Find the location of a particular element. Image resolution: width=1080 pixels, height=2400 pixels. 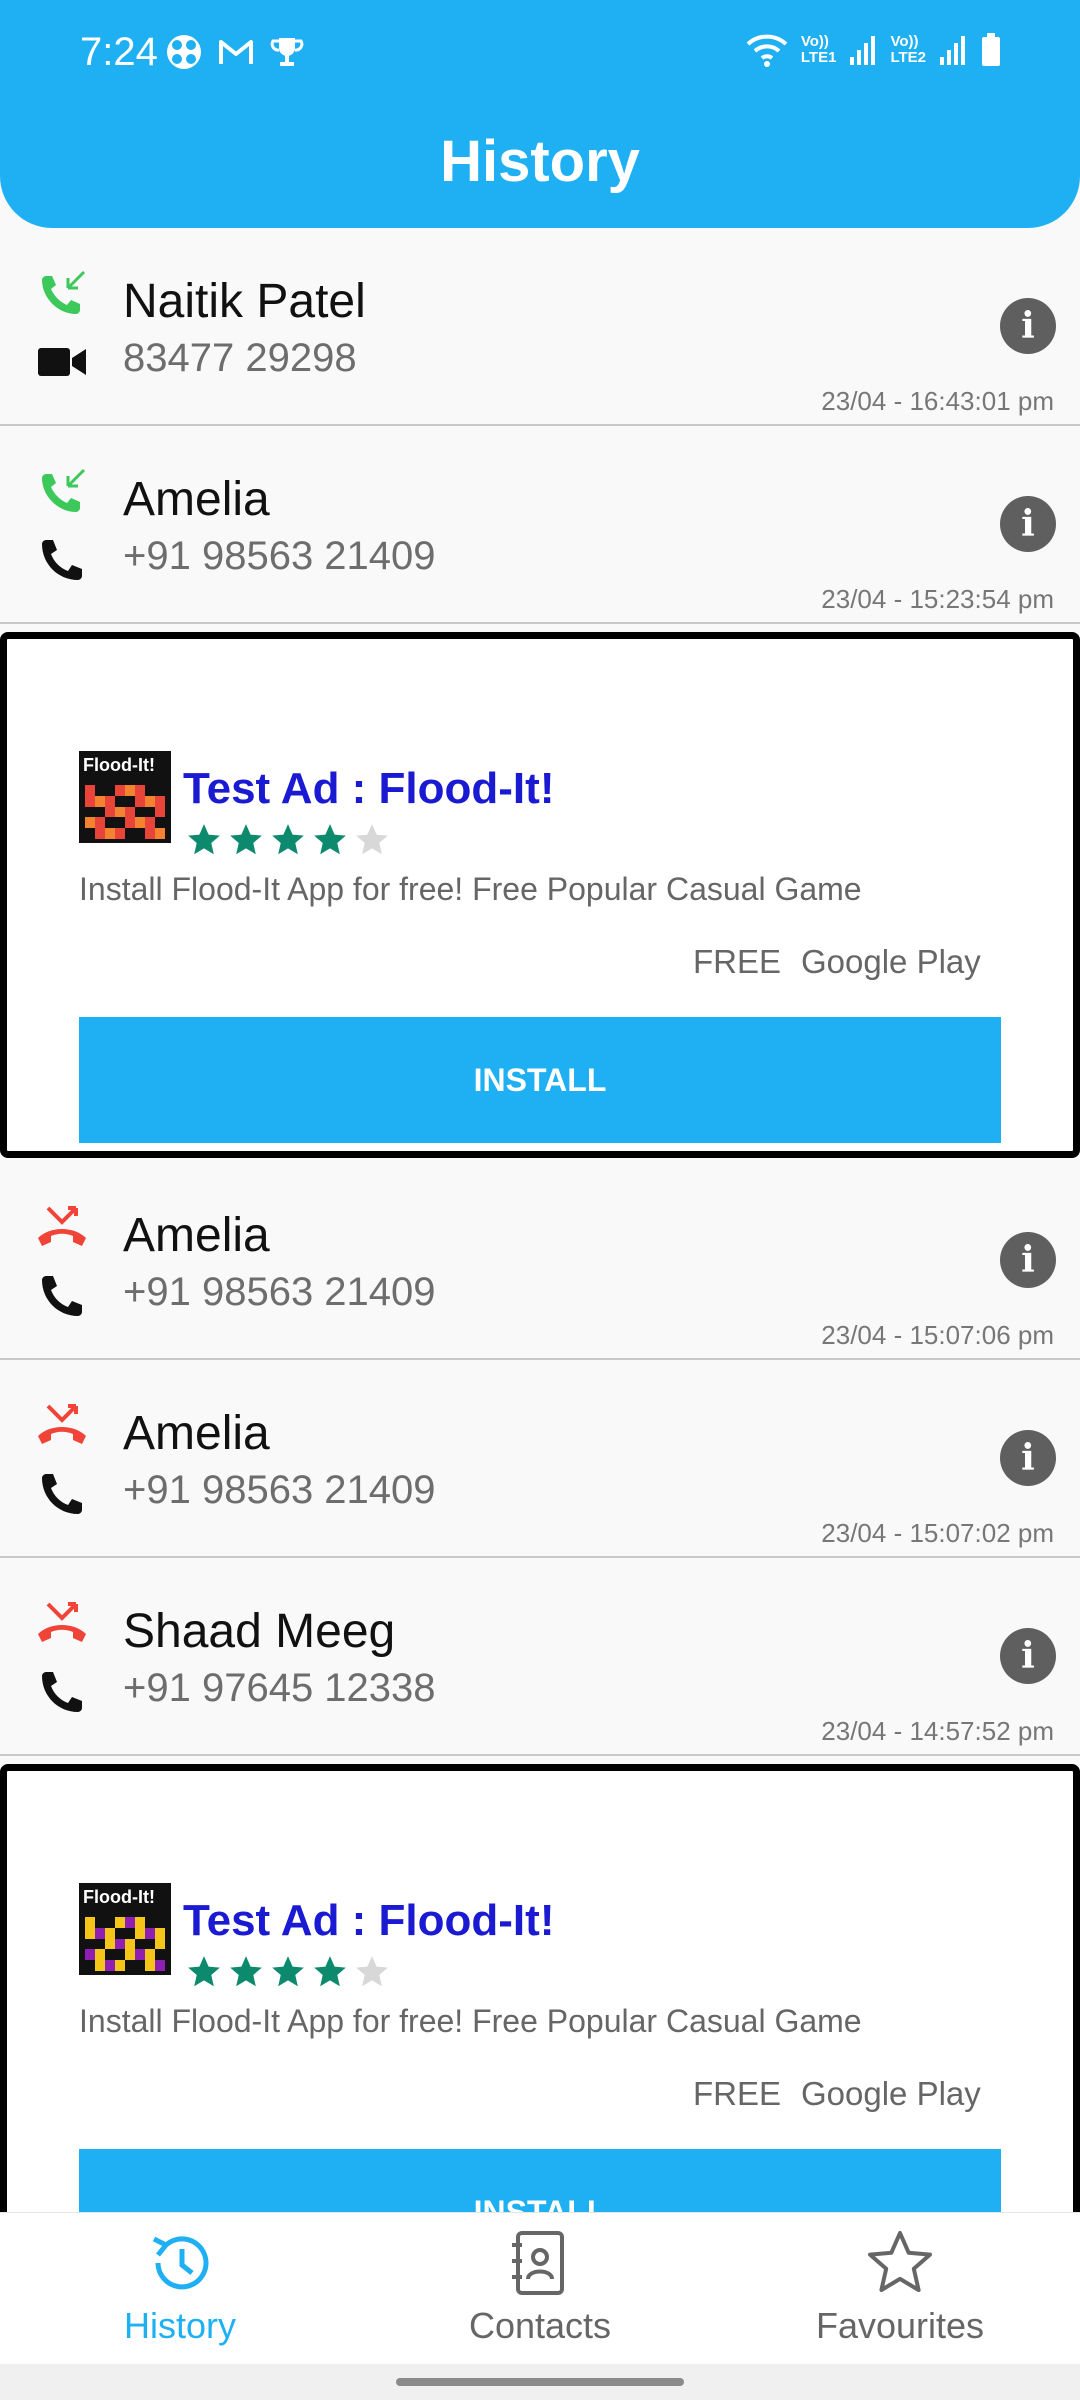

contacts-icon is located at coordinates (538, 2263).